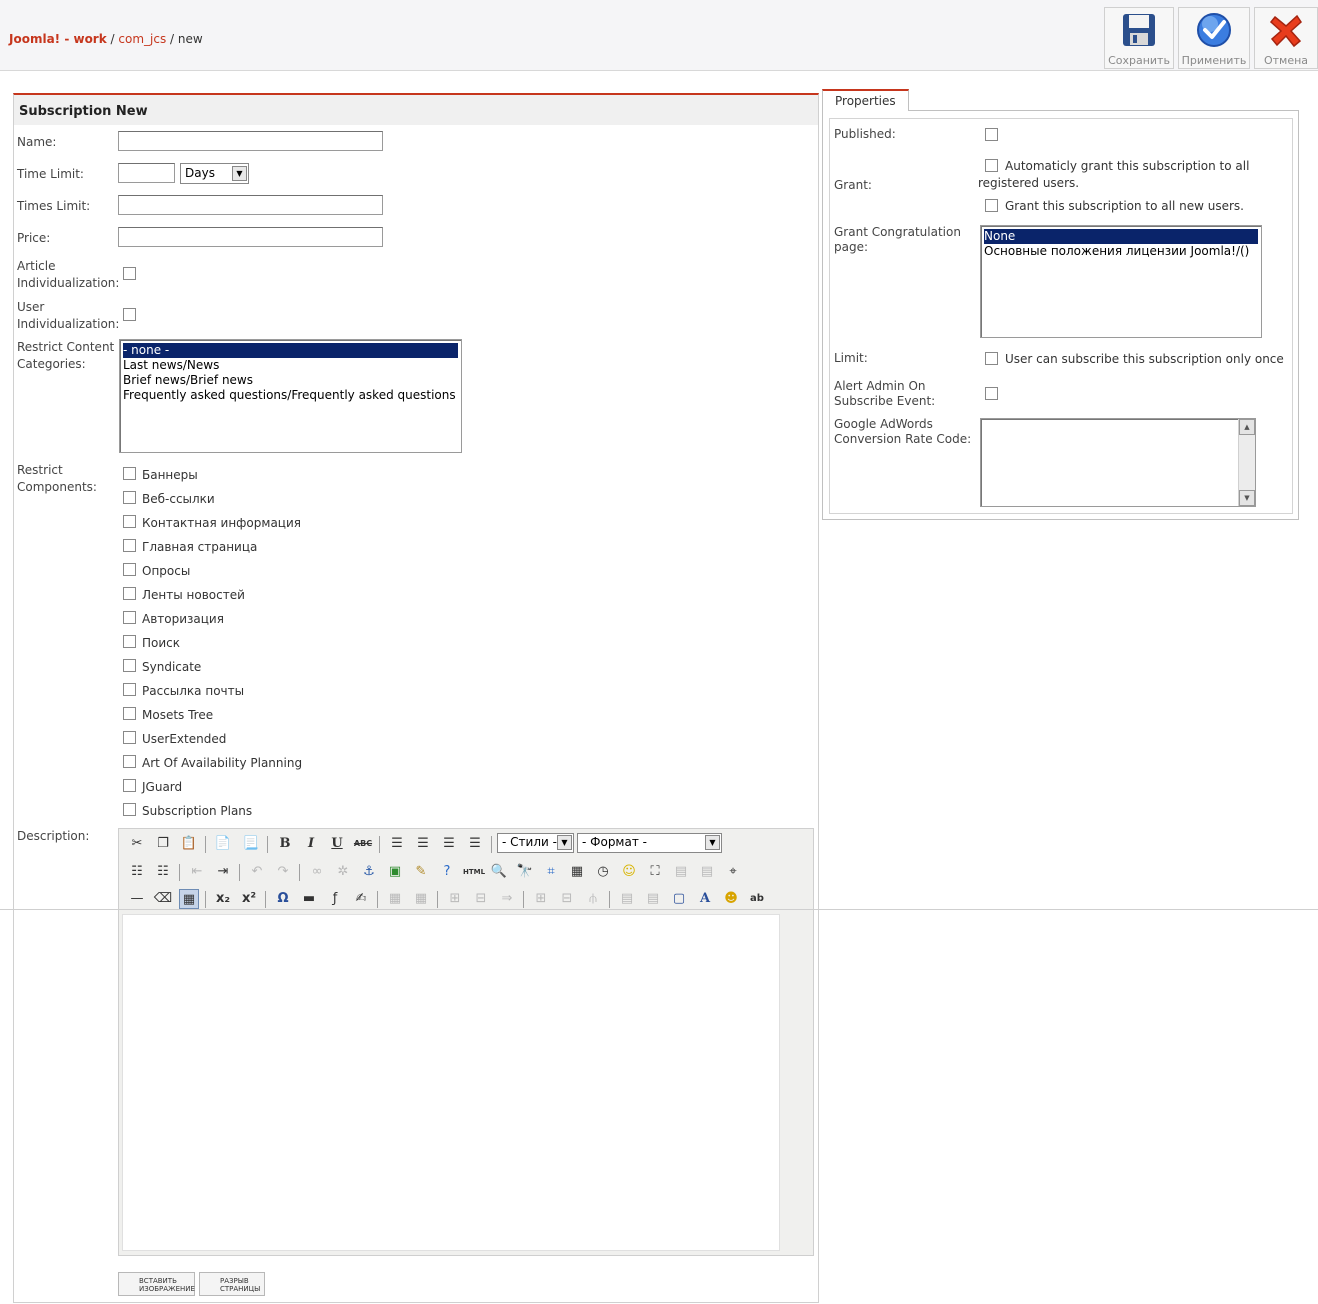 Image resolution: width=1318 pixels, height=1304 pixels. What do you see at coordinates (733, 872) in the screenshot?
I see `absolute-position-icon: ⌖` at bounding box center [733, 872].